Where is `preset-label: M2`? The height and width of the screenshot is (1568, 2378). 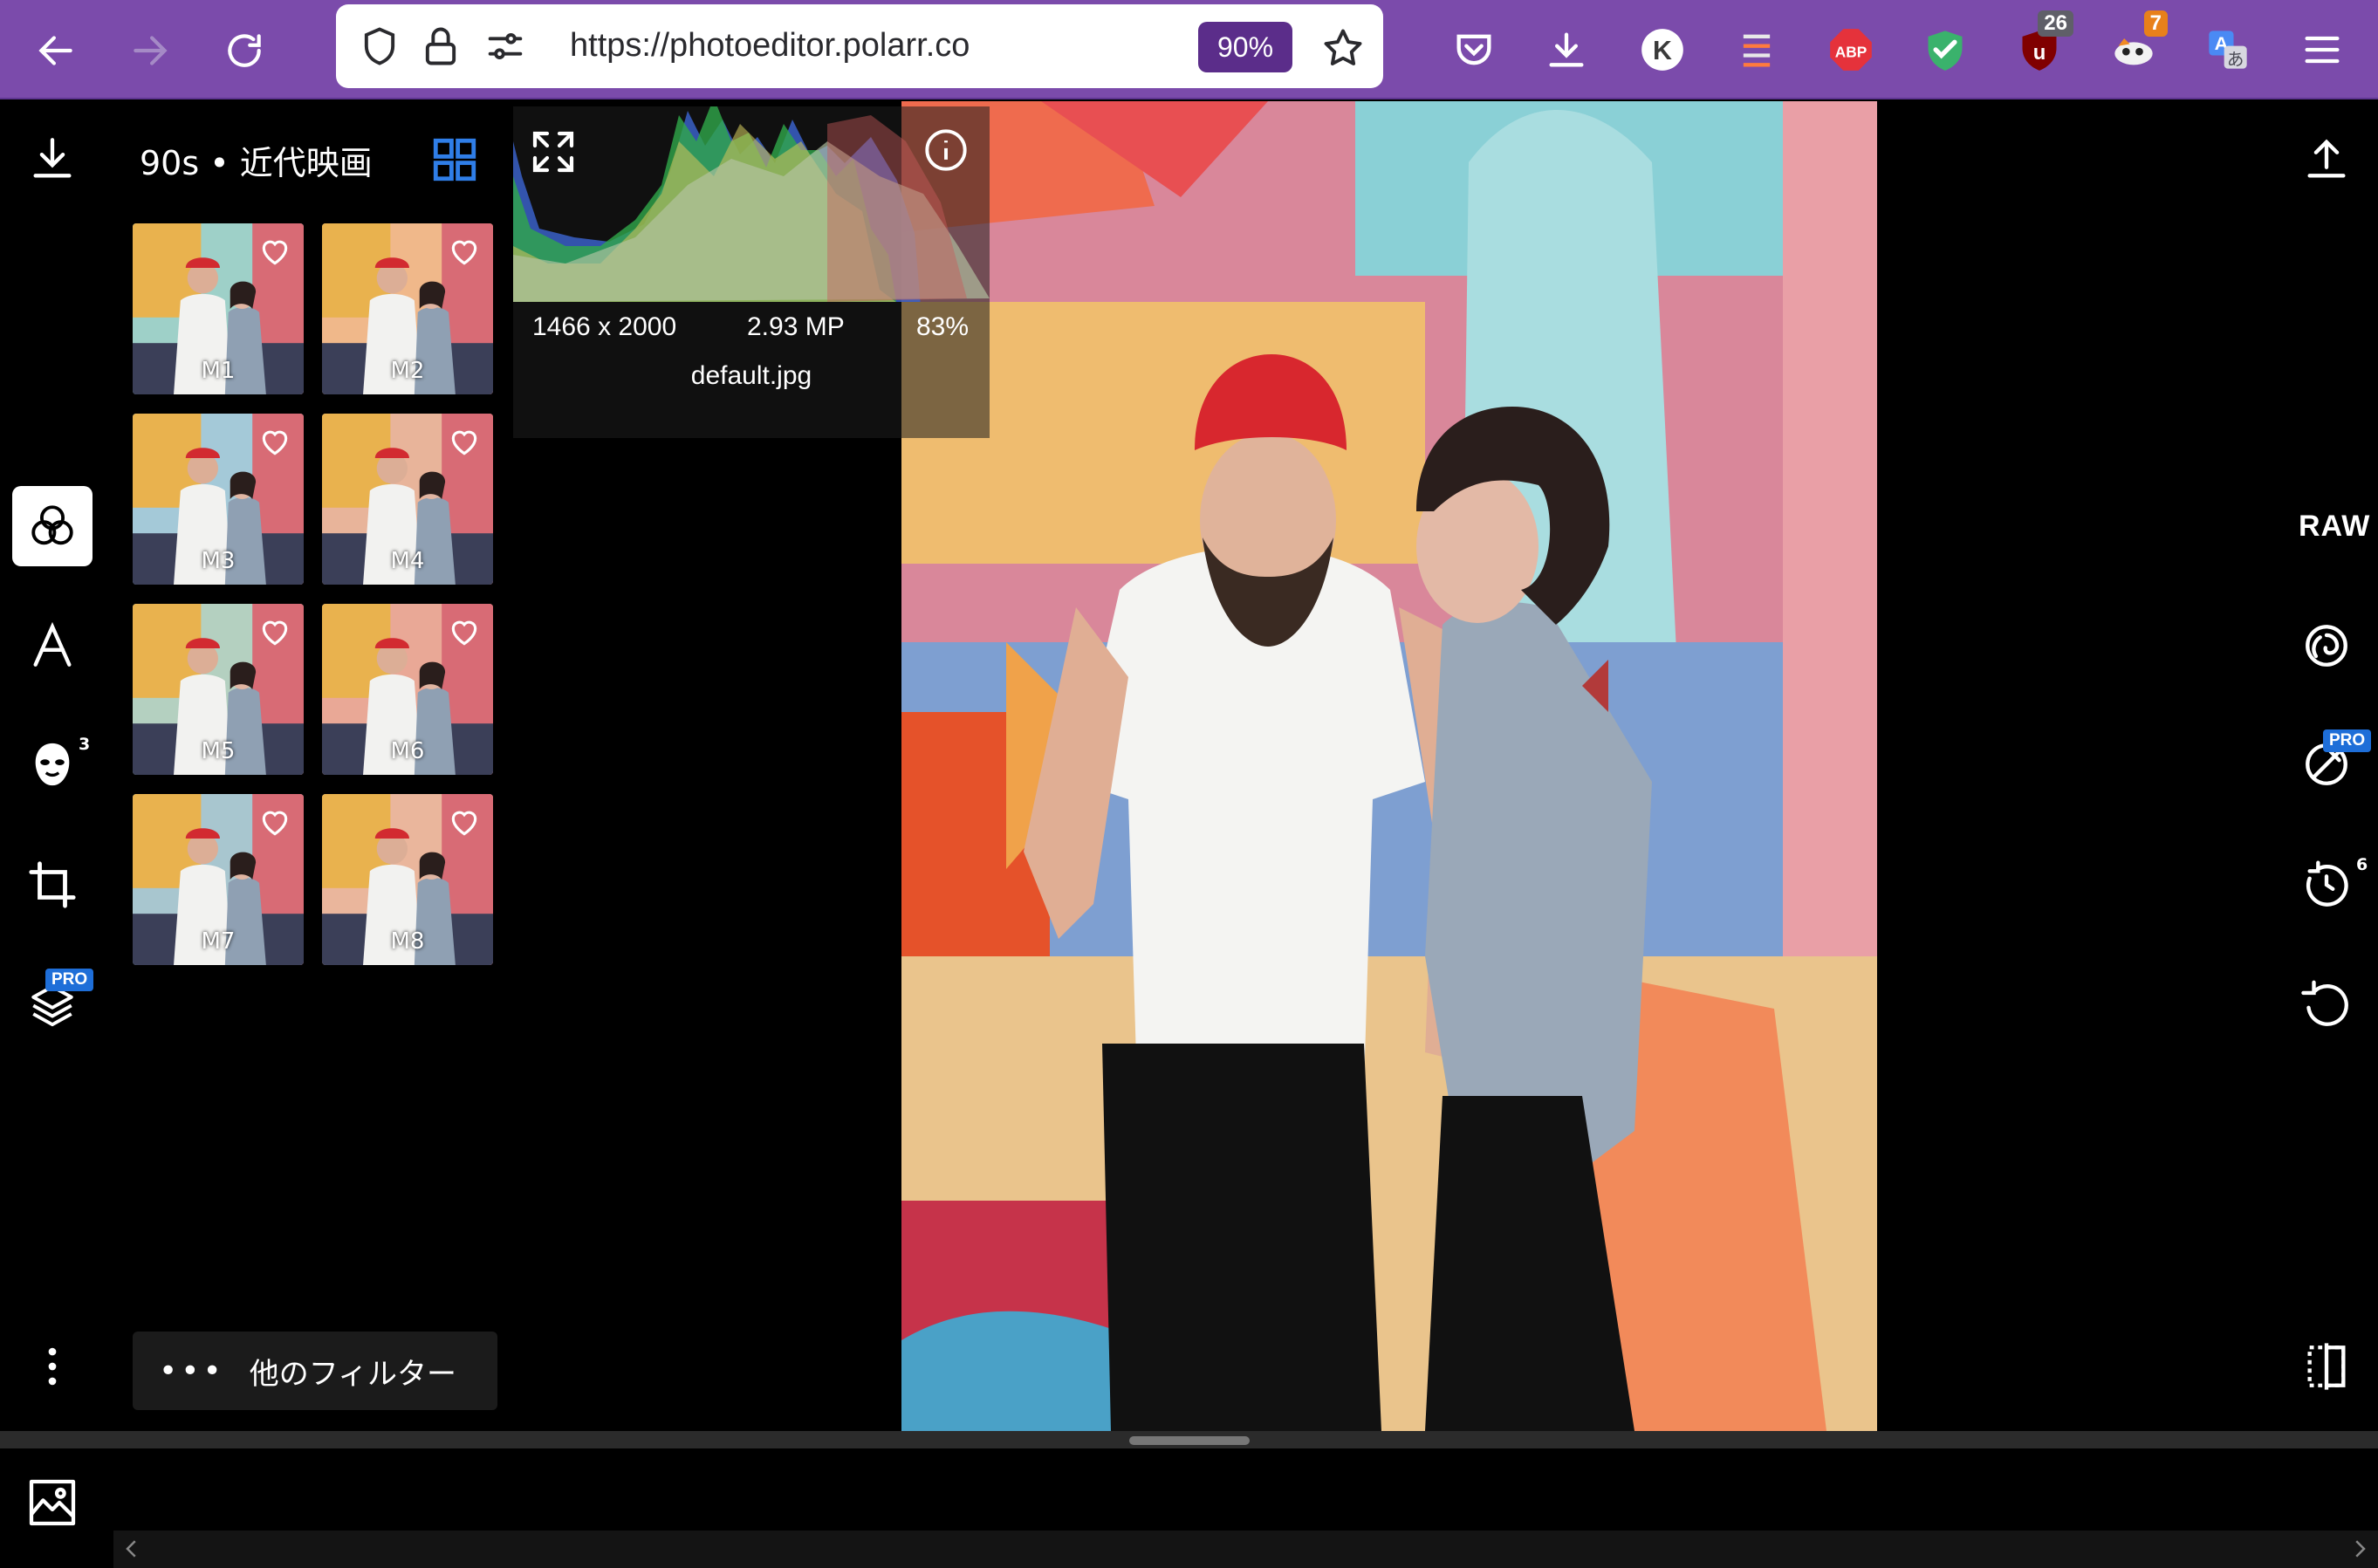
preset-label: M2 is located at coordinates (407, 371).